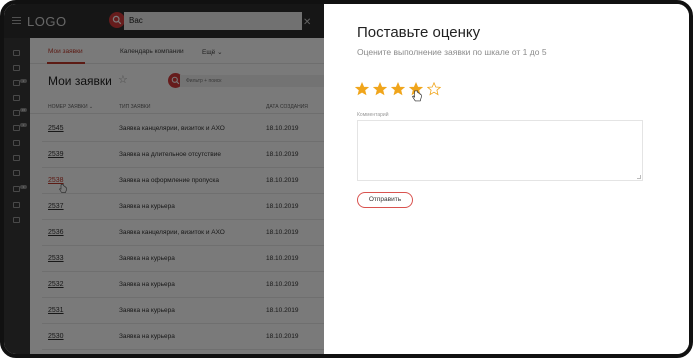  Describe the element at coordinates (308, 23) in the screenshot. I see `close-icon: ✕` at that location.